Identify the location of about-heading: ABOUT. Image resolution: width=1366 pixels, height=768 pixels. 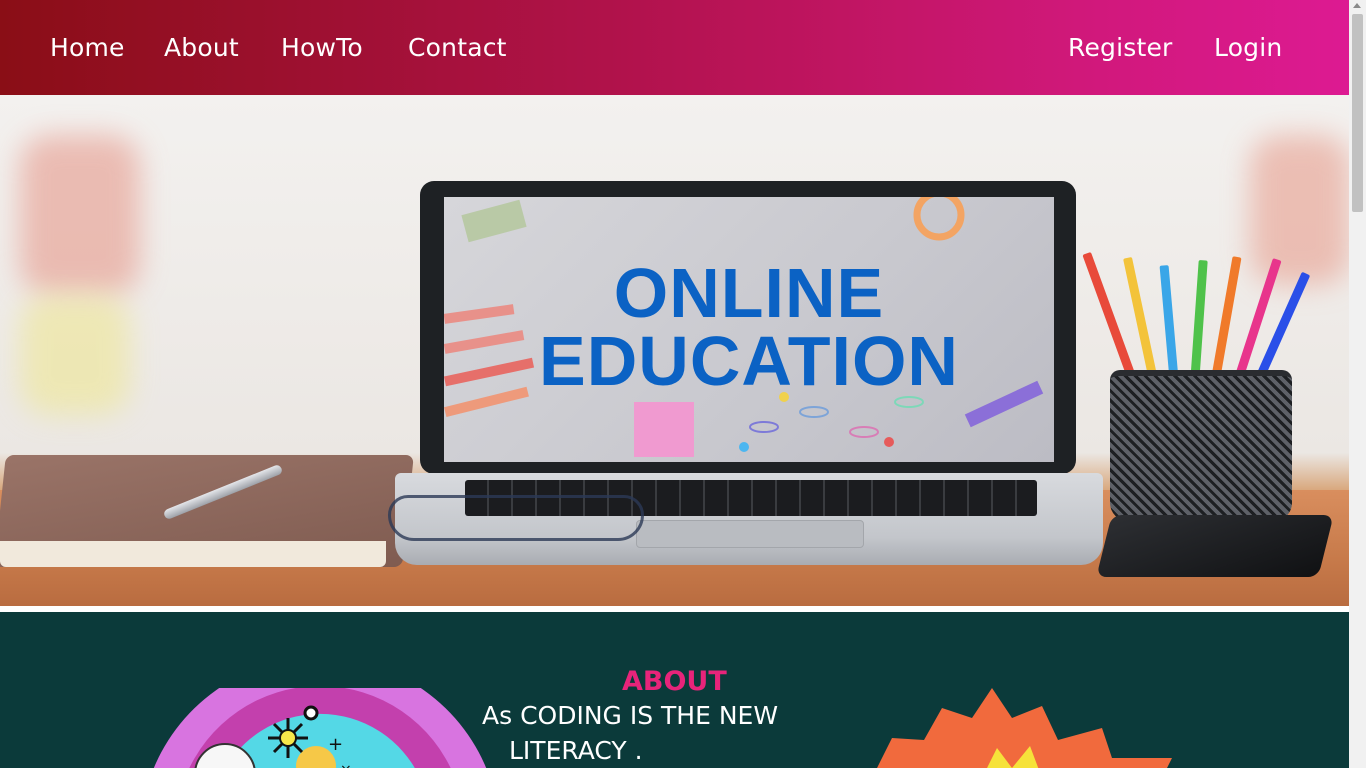
(674, 681).